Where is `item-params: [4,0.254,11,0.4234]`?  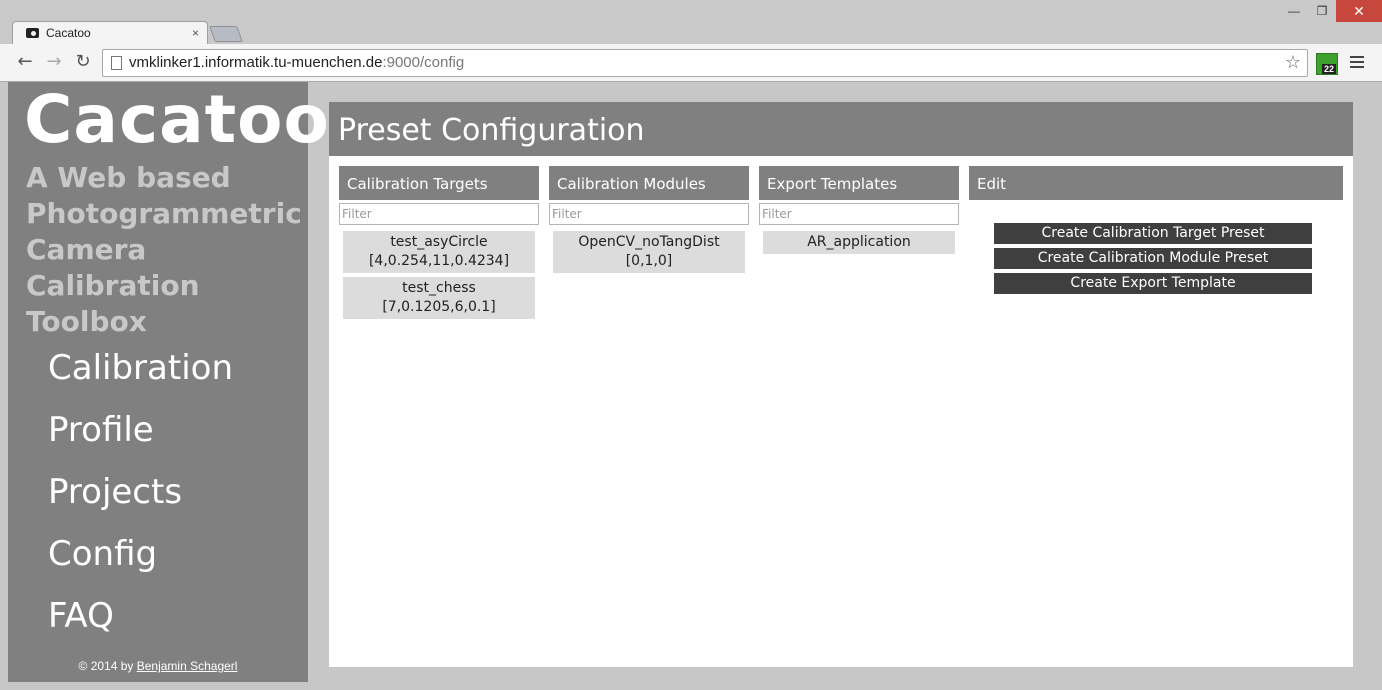 item-params: [4,0.254,11,0.4234] is located at coordinates (439, 261).